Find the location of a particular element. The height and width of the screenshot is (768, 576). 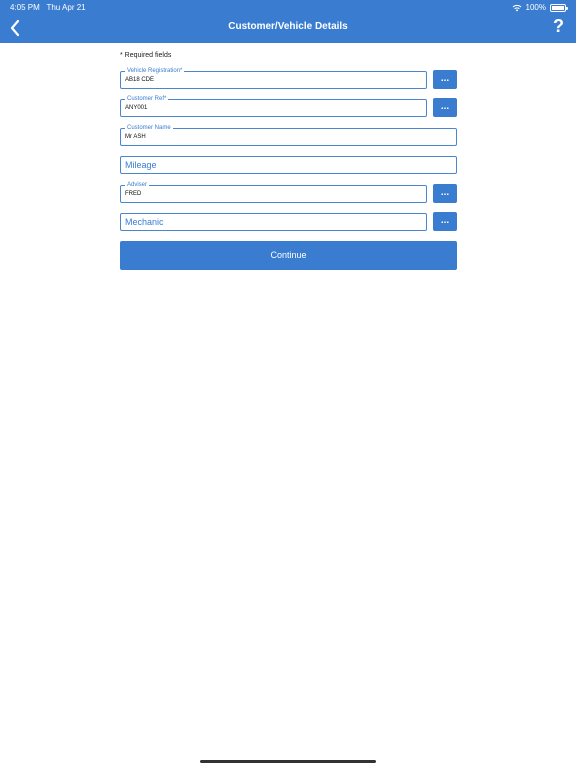

mileage-field: Mileage is located at coordinates (288, 165).